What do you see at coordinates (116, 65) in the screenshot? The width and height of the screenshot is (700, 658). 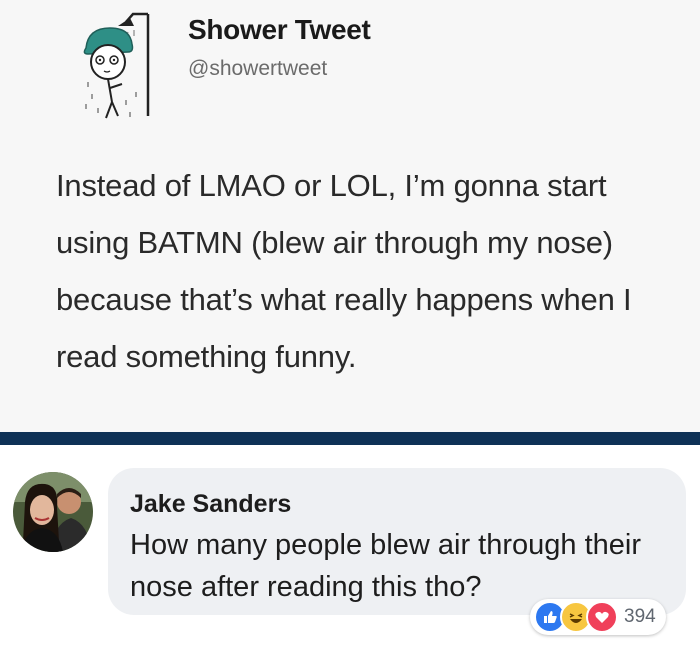 I see `shower-figure-icon` at bounding box center [116, 65].